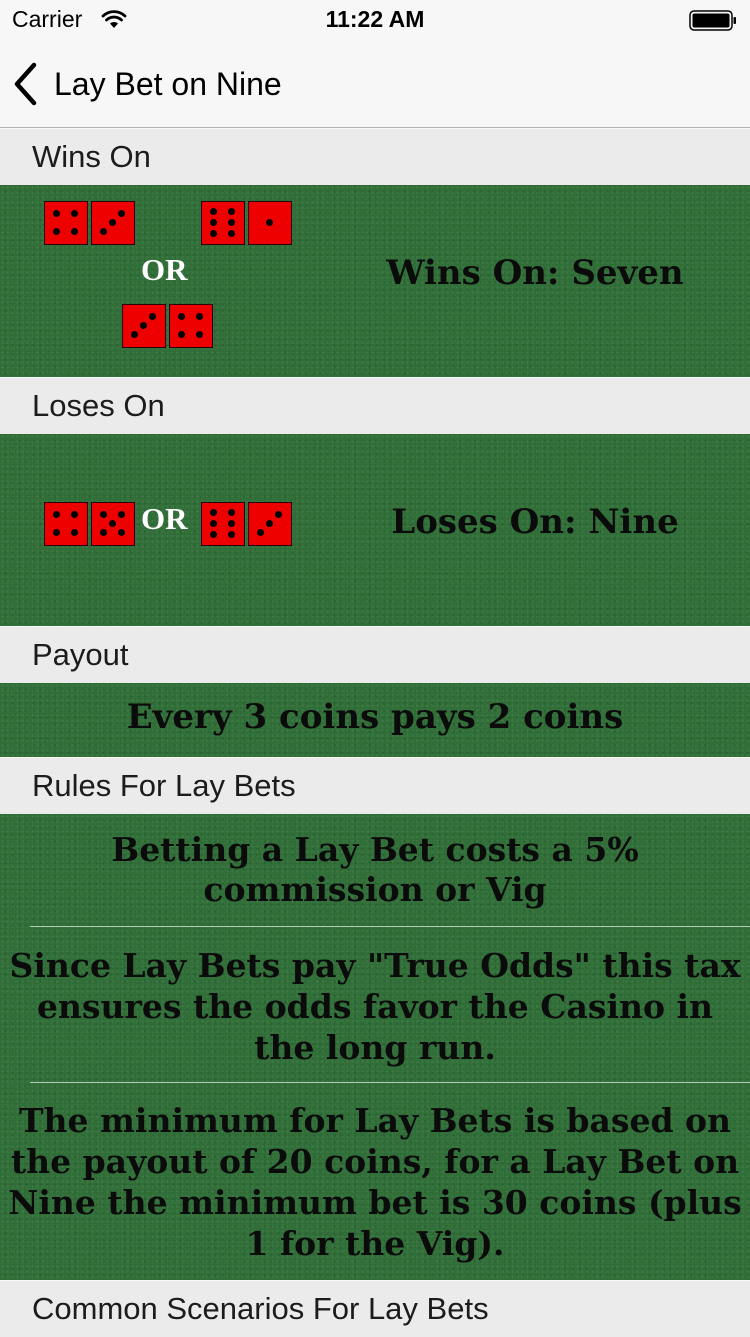 This screenshot has width=750, height=1337. I want to click on back-button: Lay Bet on Nine, so click(146, 84).